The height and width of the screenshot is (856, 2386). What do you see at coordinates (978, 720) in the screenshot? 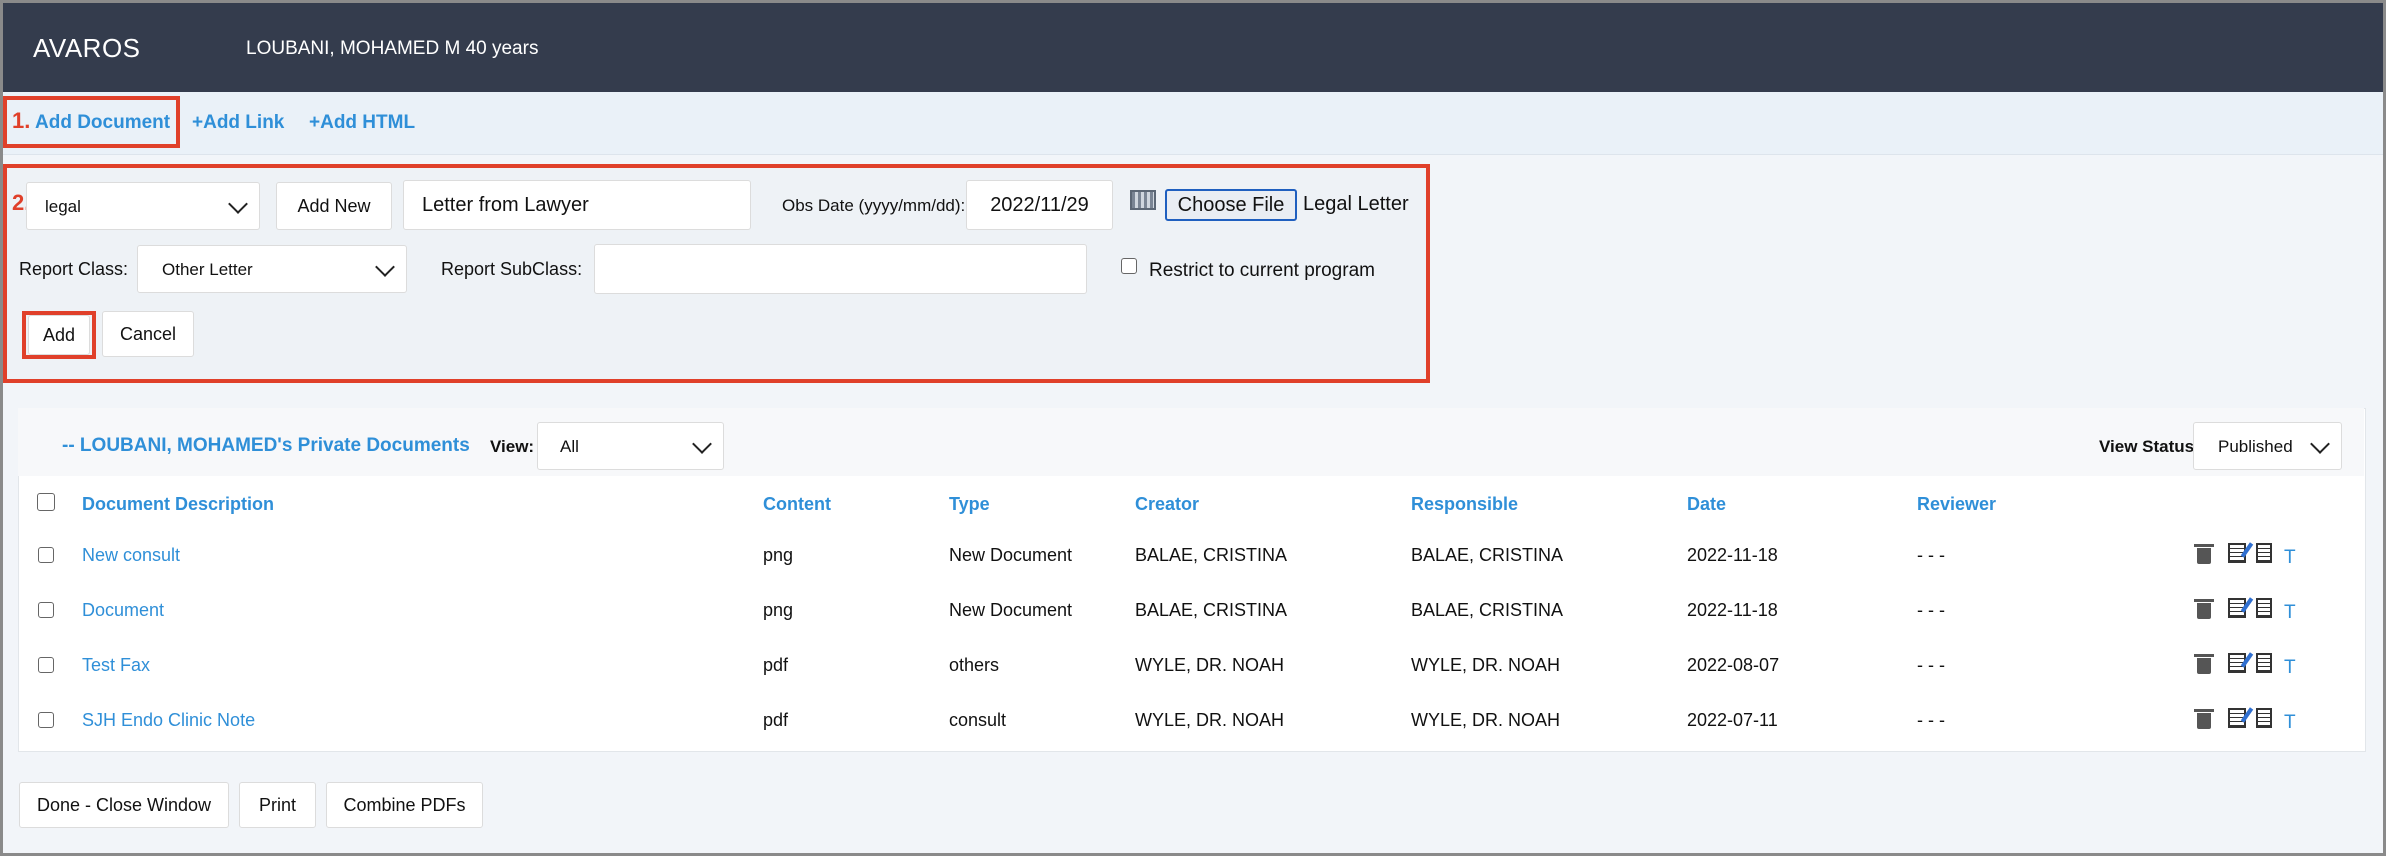
I see `type-cell: consult` at bounding box center [978, 720].